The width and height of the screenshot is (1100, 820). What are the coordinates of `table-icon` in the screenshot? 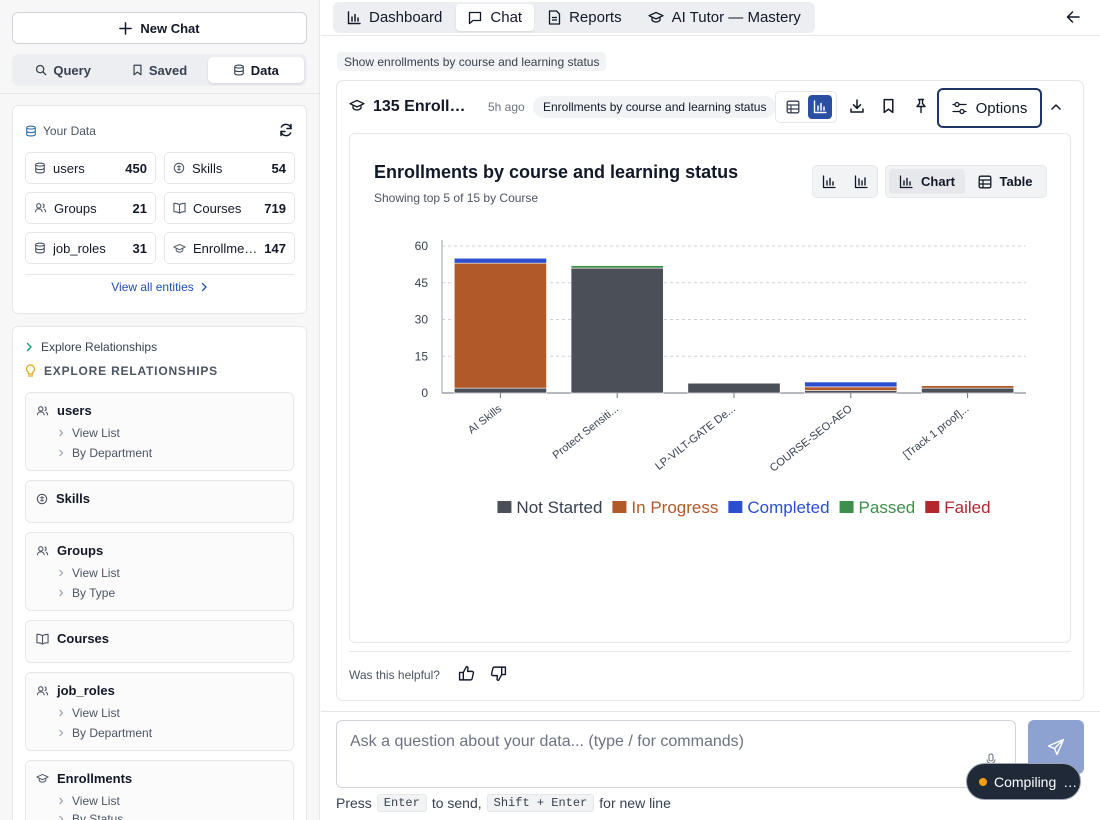 It's located at (793, 107).